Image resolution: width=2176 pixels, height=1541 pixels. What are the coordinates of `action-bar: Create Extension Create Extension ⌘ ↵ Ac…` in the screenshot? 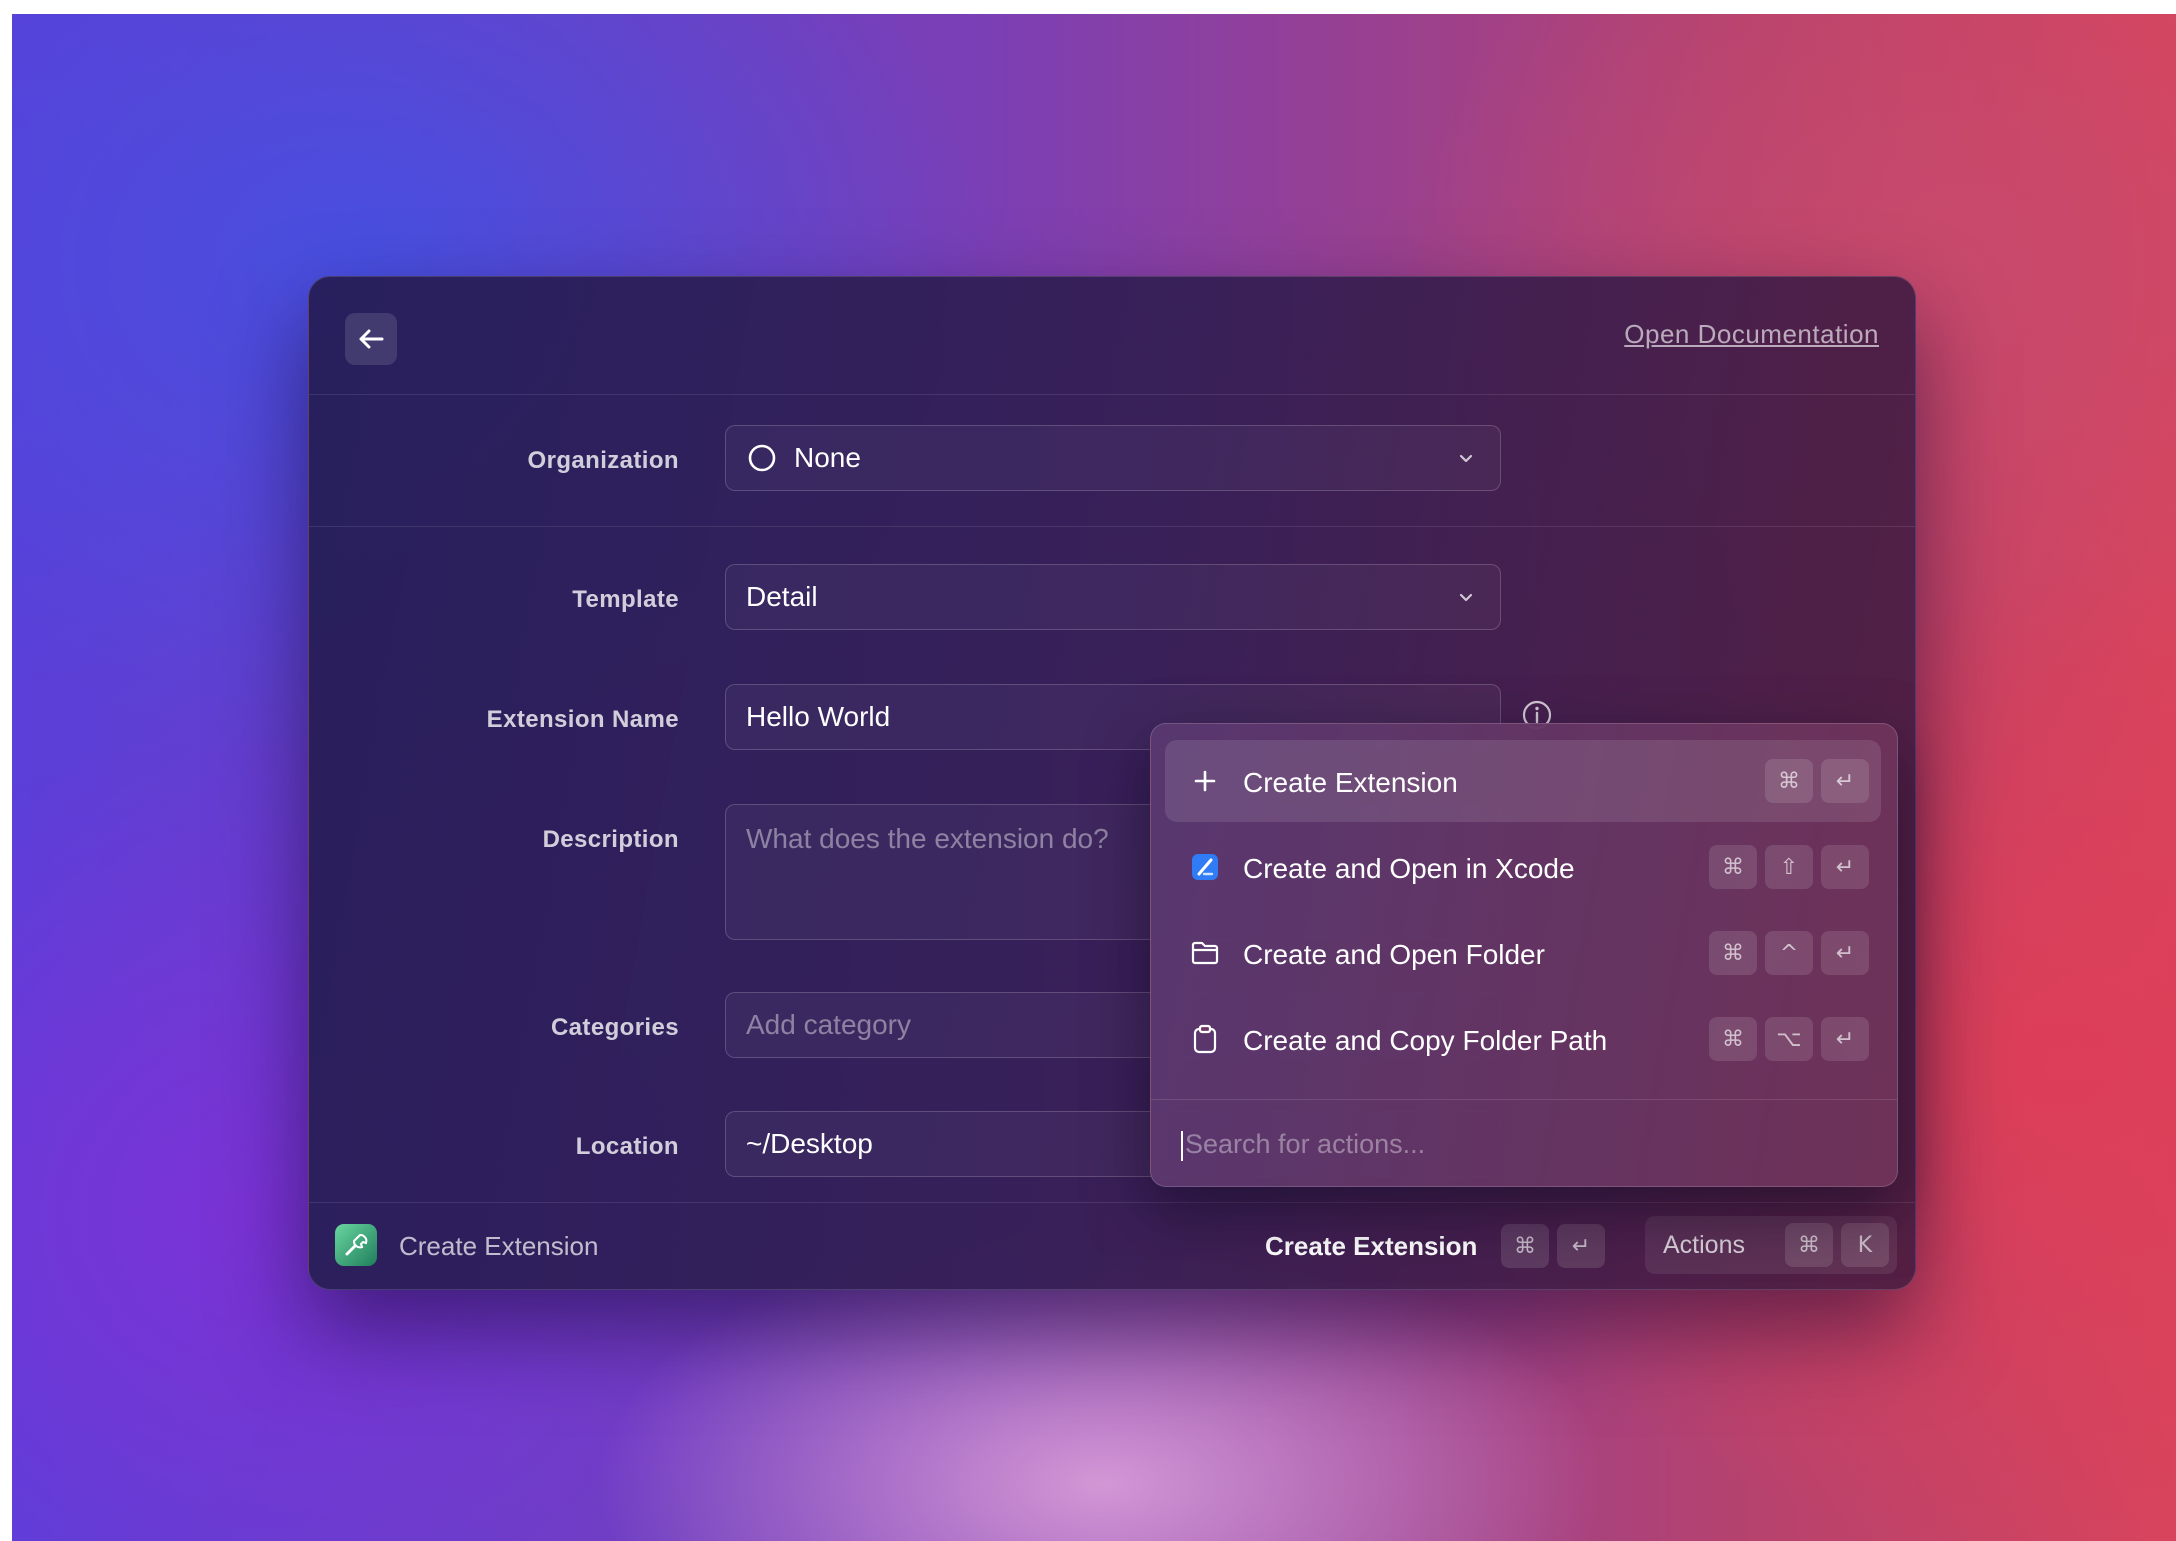 It's located at (1112, 1245).